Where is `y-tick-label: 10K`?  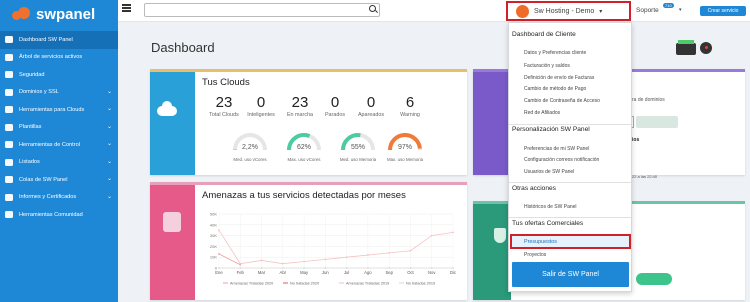
y-tick-label: 10K is located at coordinates (213, 257).